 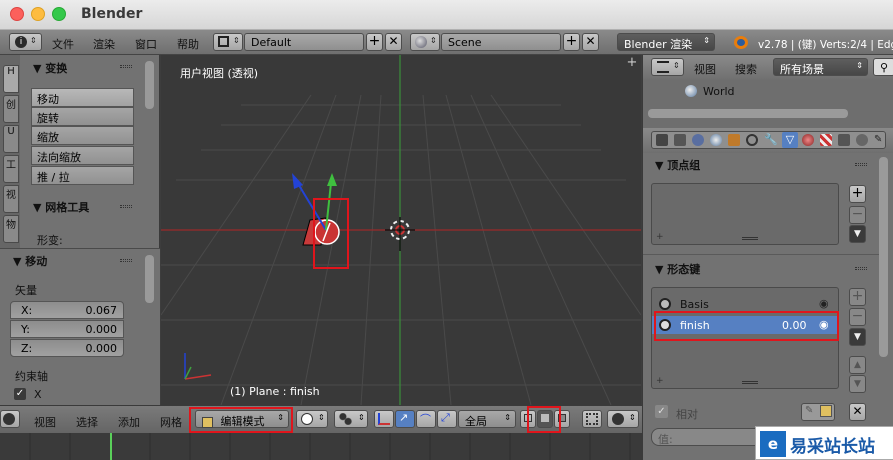 What do you see at coordinates (59, 14) in the screenshot?
I see `maximize-window-button` at bounding box center [59, 14].